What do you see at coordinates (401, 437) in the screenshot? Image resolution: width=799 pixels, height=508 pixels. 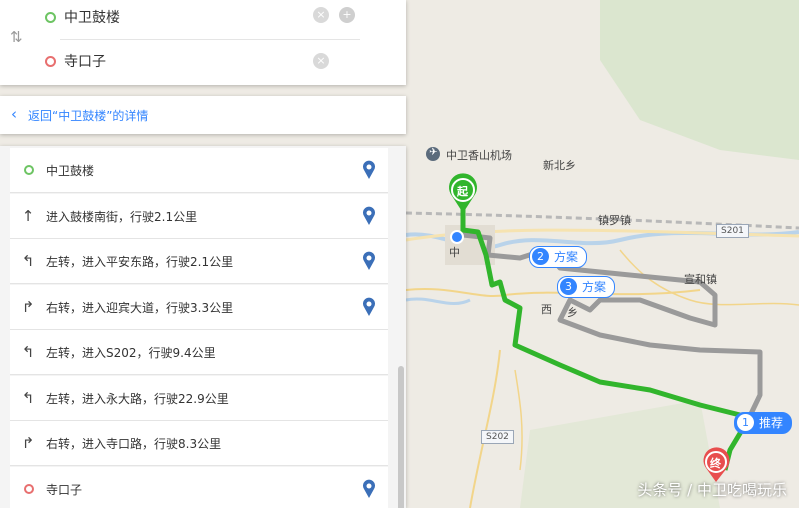 I see `scrollbar` at bounding box center [401, 437].